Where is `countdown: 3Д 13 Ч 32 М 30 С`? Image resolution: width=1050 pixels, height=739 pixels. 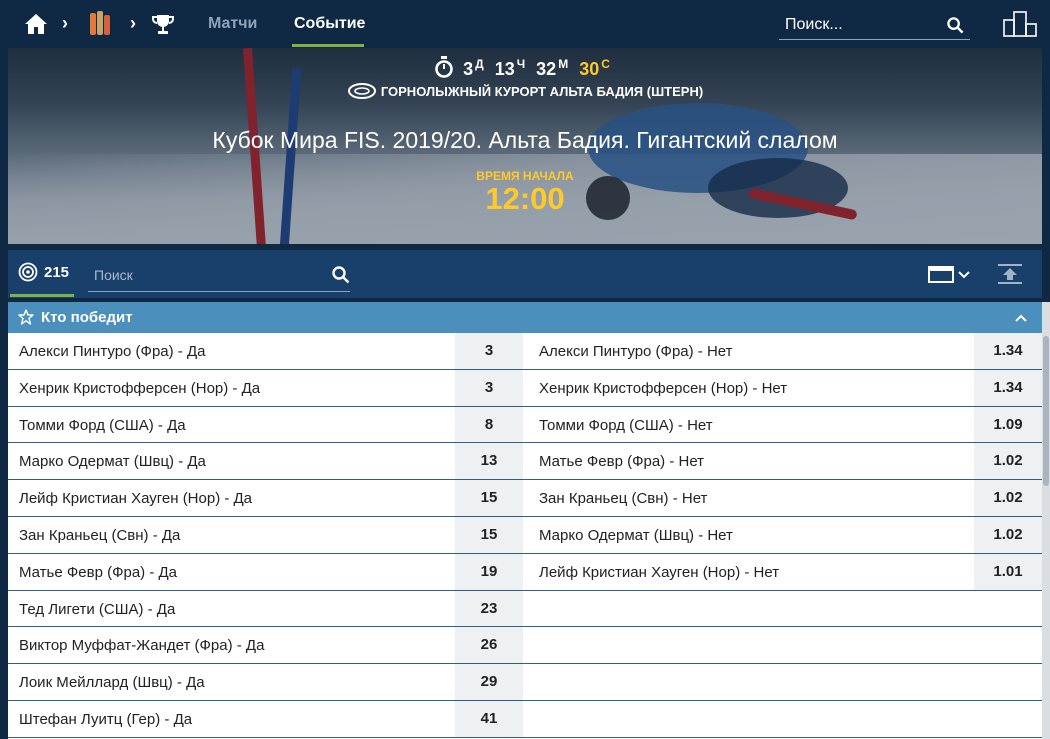
countdown: 3Д 13 Ч 32 М 30 С is located at coordinates (525, 68).